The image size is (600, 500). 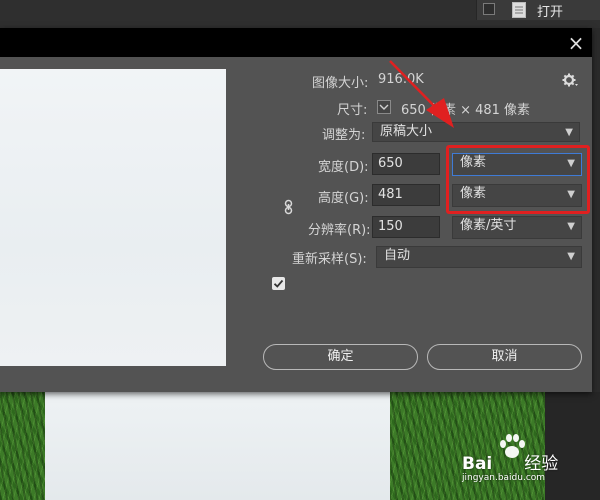 I want to click on resample-select: 自动 ▼, so click(x=479, y=257).